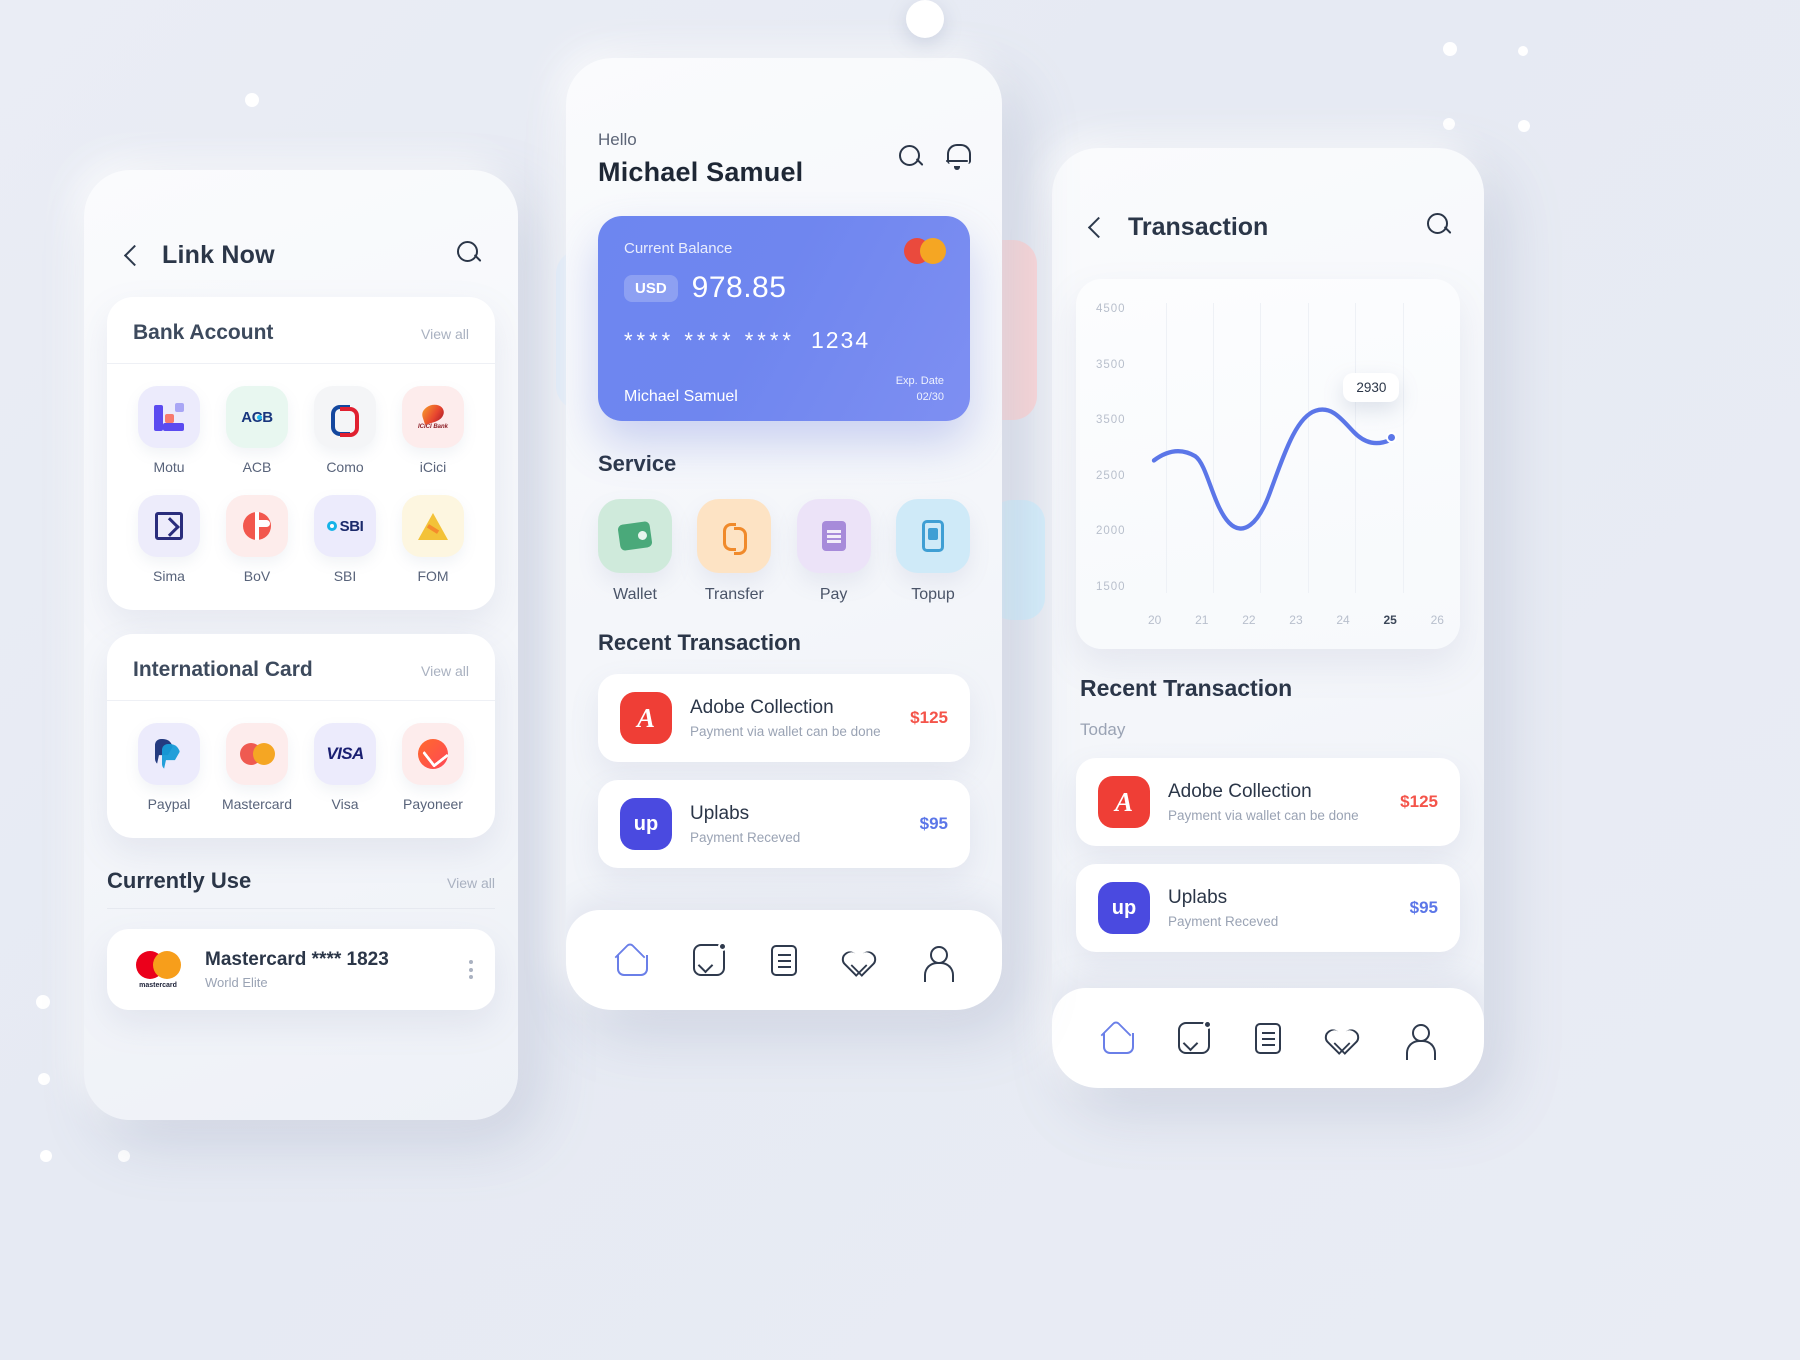 The image size is (1800, 1360). What do you see at coordinates (471, 883) in the screenshot?
I see `view-all-currently-use: View all` at bounding box center [471, 883].